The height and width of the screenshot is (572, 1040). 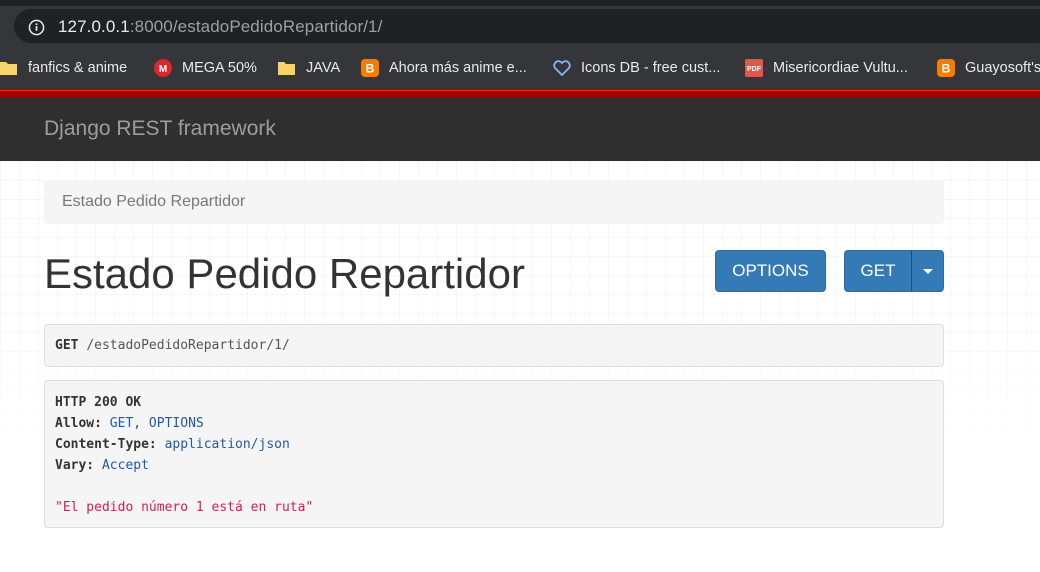 I want to click on get-format-dropdown-toggle, so click(x=927, y=271).